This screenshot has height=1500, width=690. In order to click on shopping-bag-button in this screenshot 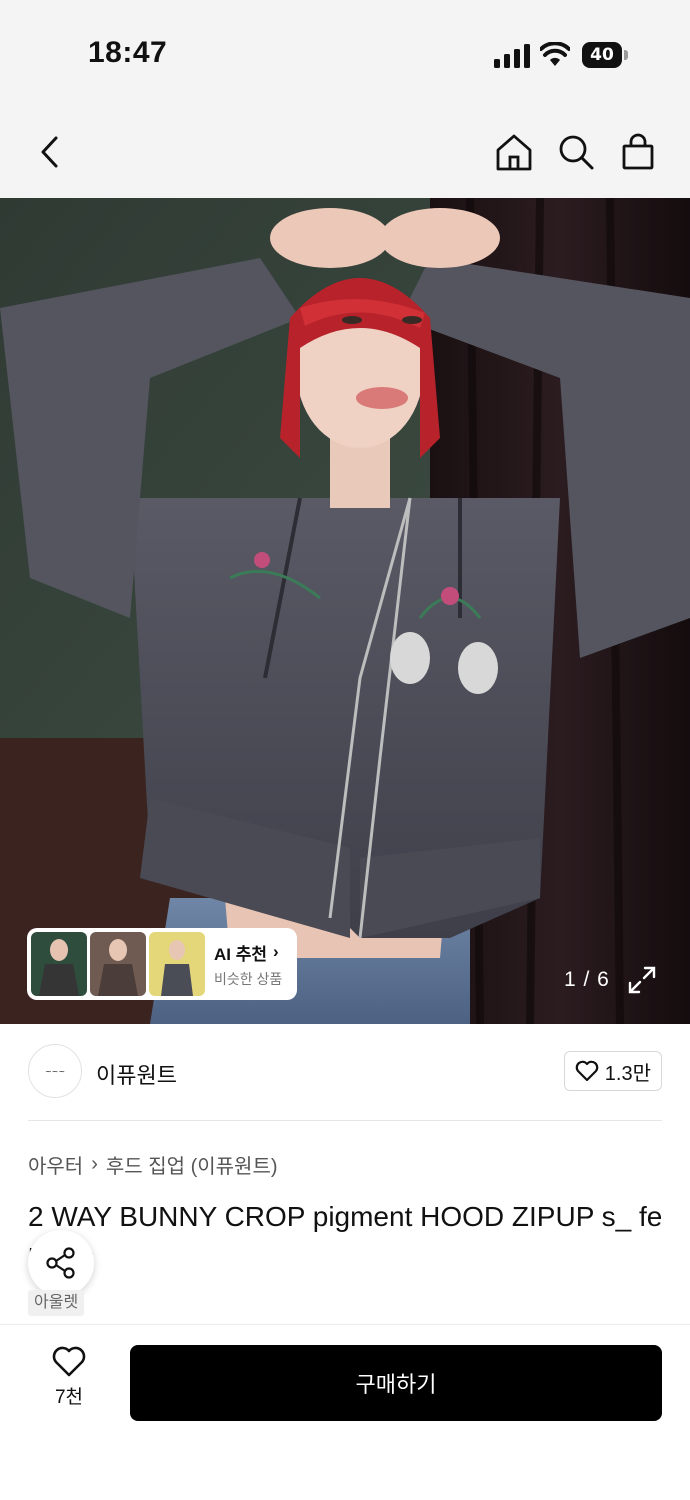, I will do `click(638, 152)`.